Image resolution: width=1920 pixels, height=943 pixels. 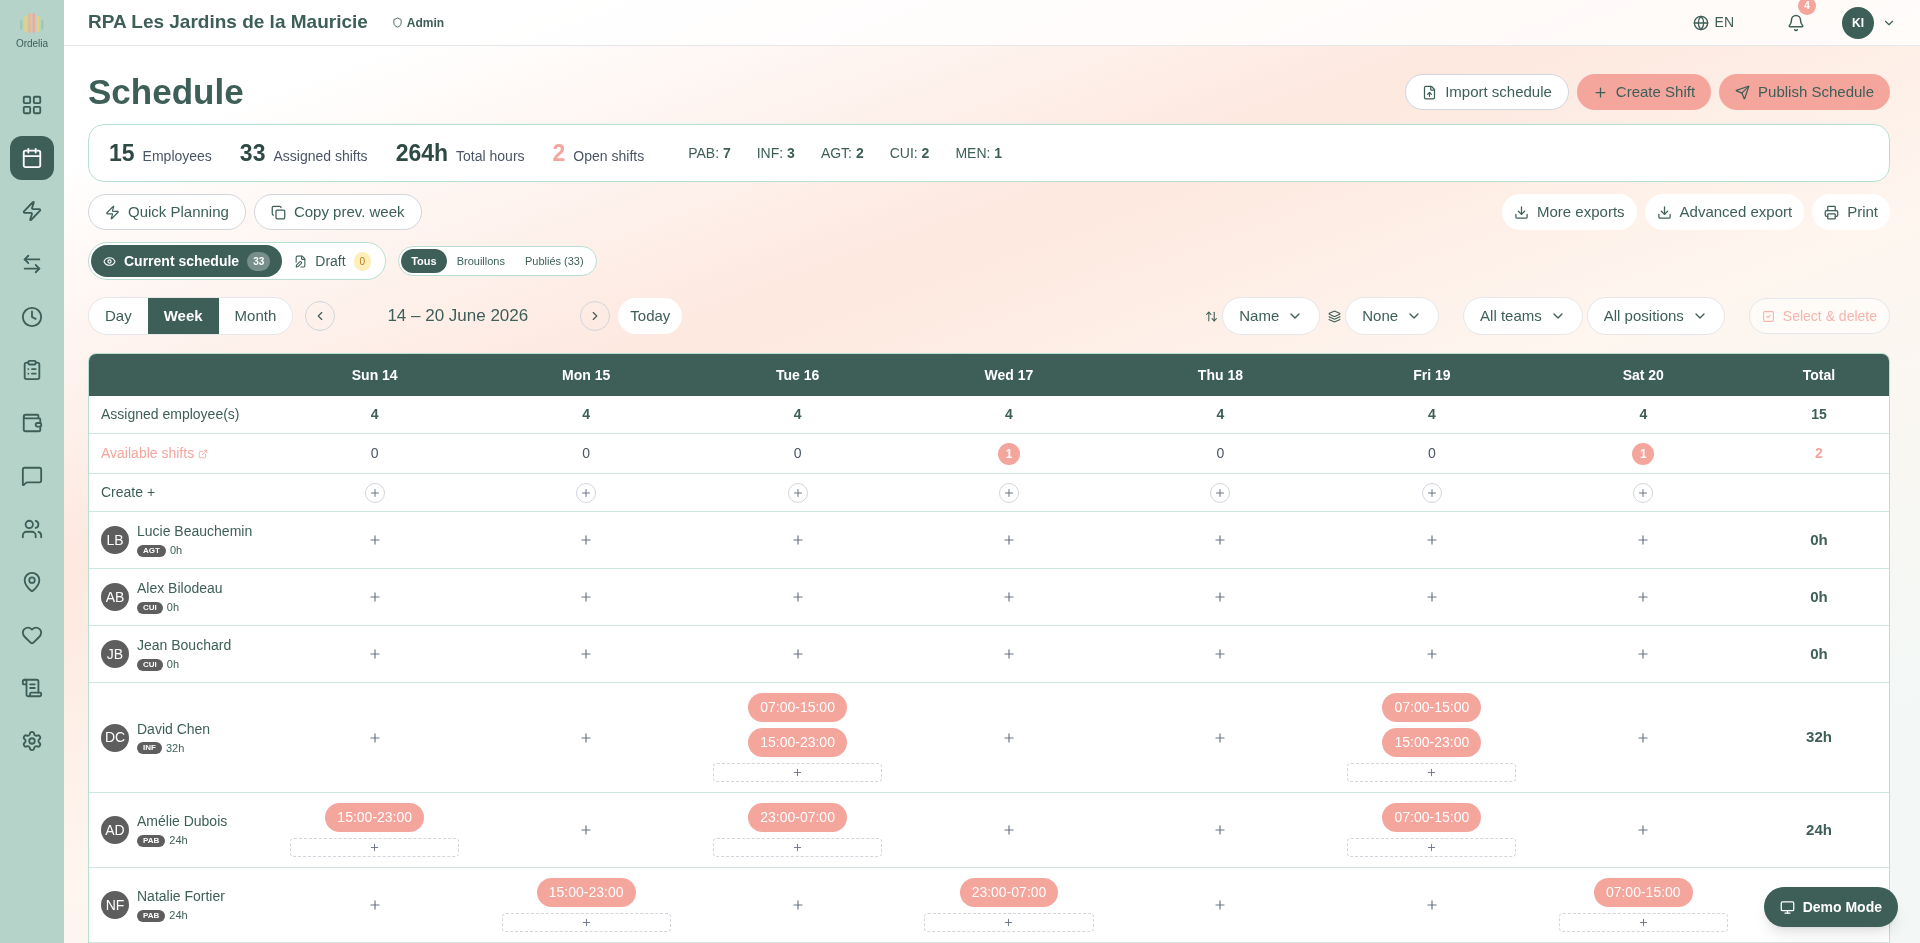 What do you see at coordinates (1713, 22) in the screenshot?
I see `language-button: EN` at bounding box center [1713, 22].